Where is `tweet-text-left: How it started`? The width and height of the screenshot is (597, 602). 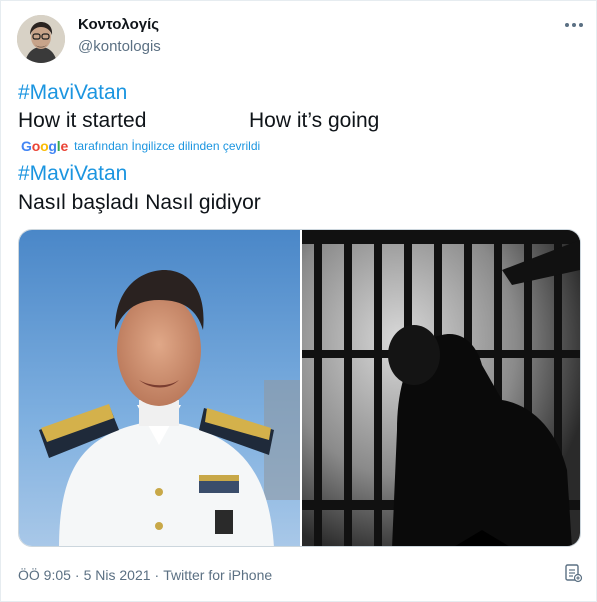
tweet-text-left: How it started is located at coordinates (82, 120).